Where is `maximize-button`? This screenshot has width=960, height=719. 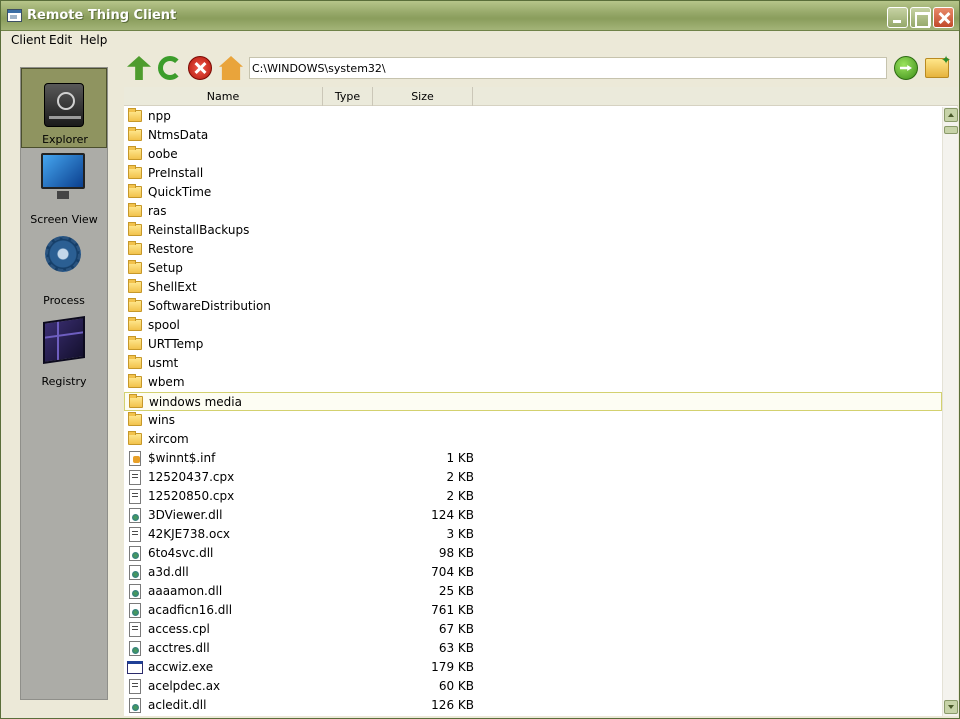 maximize-button is located at coordinates (920, 17).